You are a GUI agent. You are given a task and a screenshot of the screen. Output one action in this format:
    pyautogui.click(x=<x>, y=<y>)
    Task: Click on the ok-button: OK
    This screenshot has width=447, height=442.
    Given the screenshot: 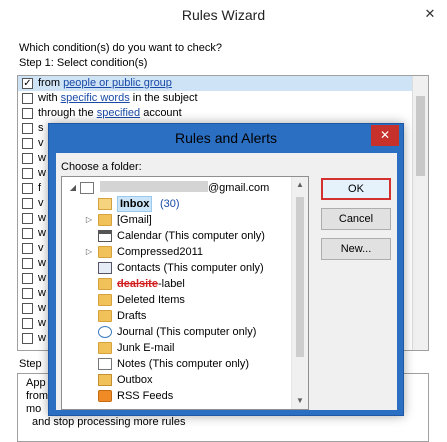 What is the action you would take?
    pyautogui.click(x=356, y=189)
    